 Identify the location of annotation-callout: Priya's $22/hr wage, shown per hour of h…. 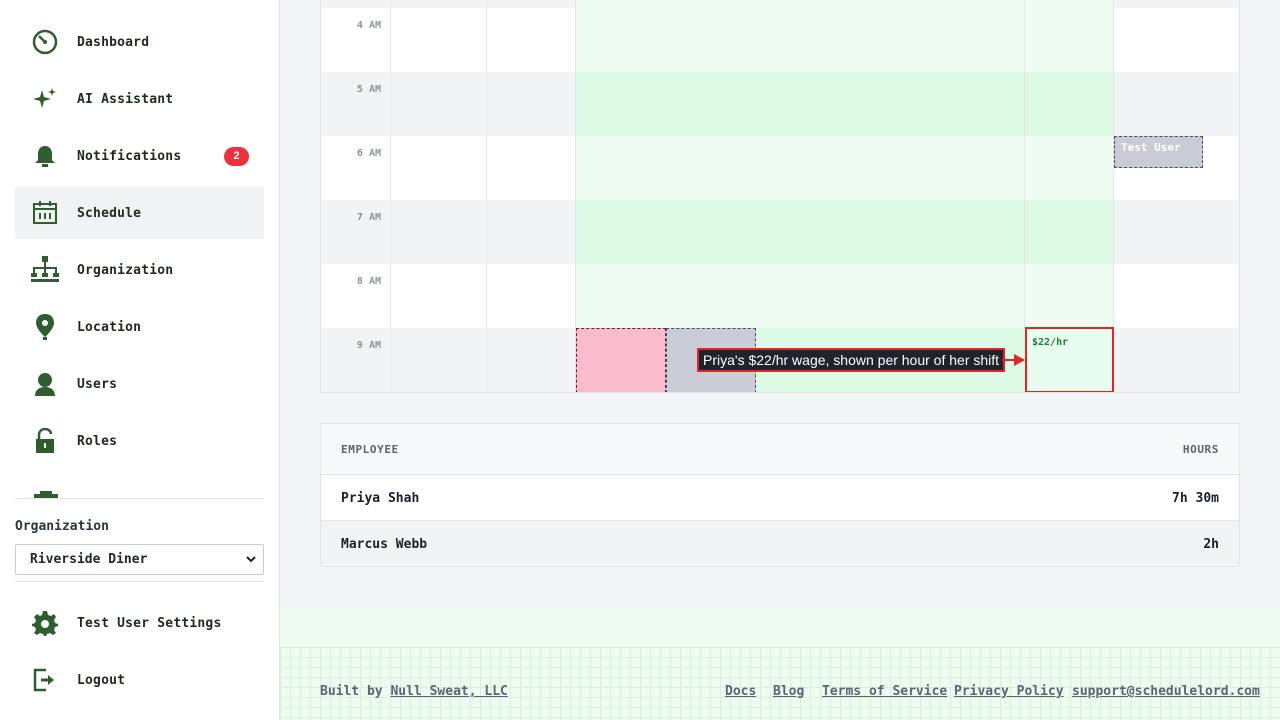
(851, 360).